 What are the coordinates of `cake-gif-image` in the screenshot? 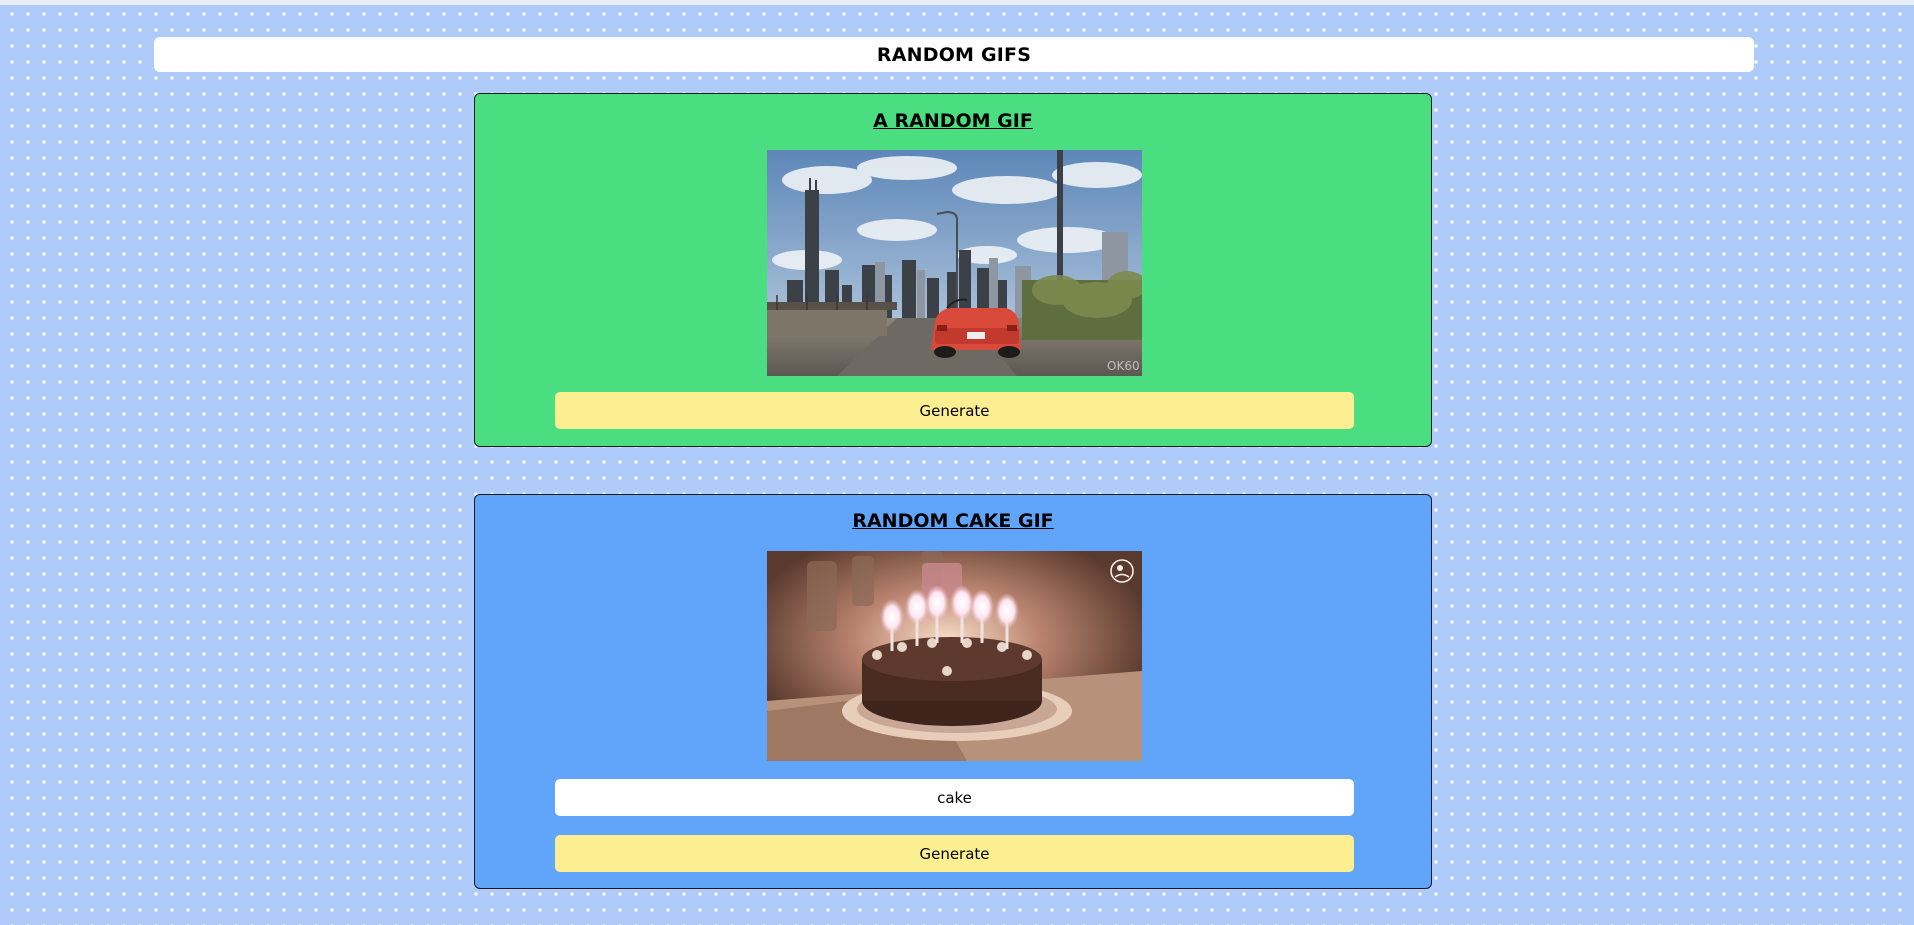 It's located at (954, 656).